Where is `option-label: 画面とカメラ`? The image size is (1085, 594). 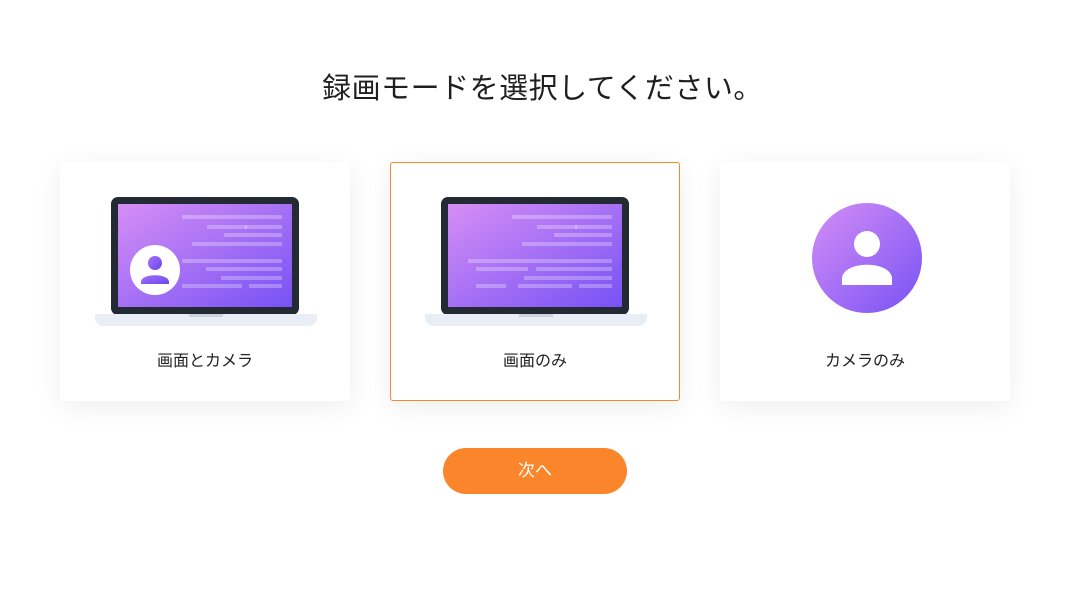
option-label: 画面とカメラ is located at coordinates (204, 360).